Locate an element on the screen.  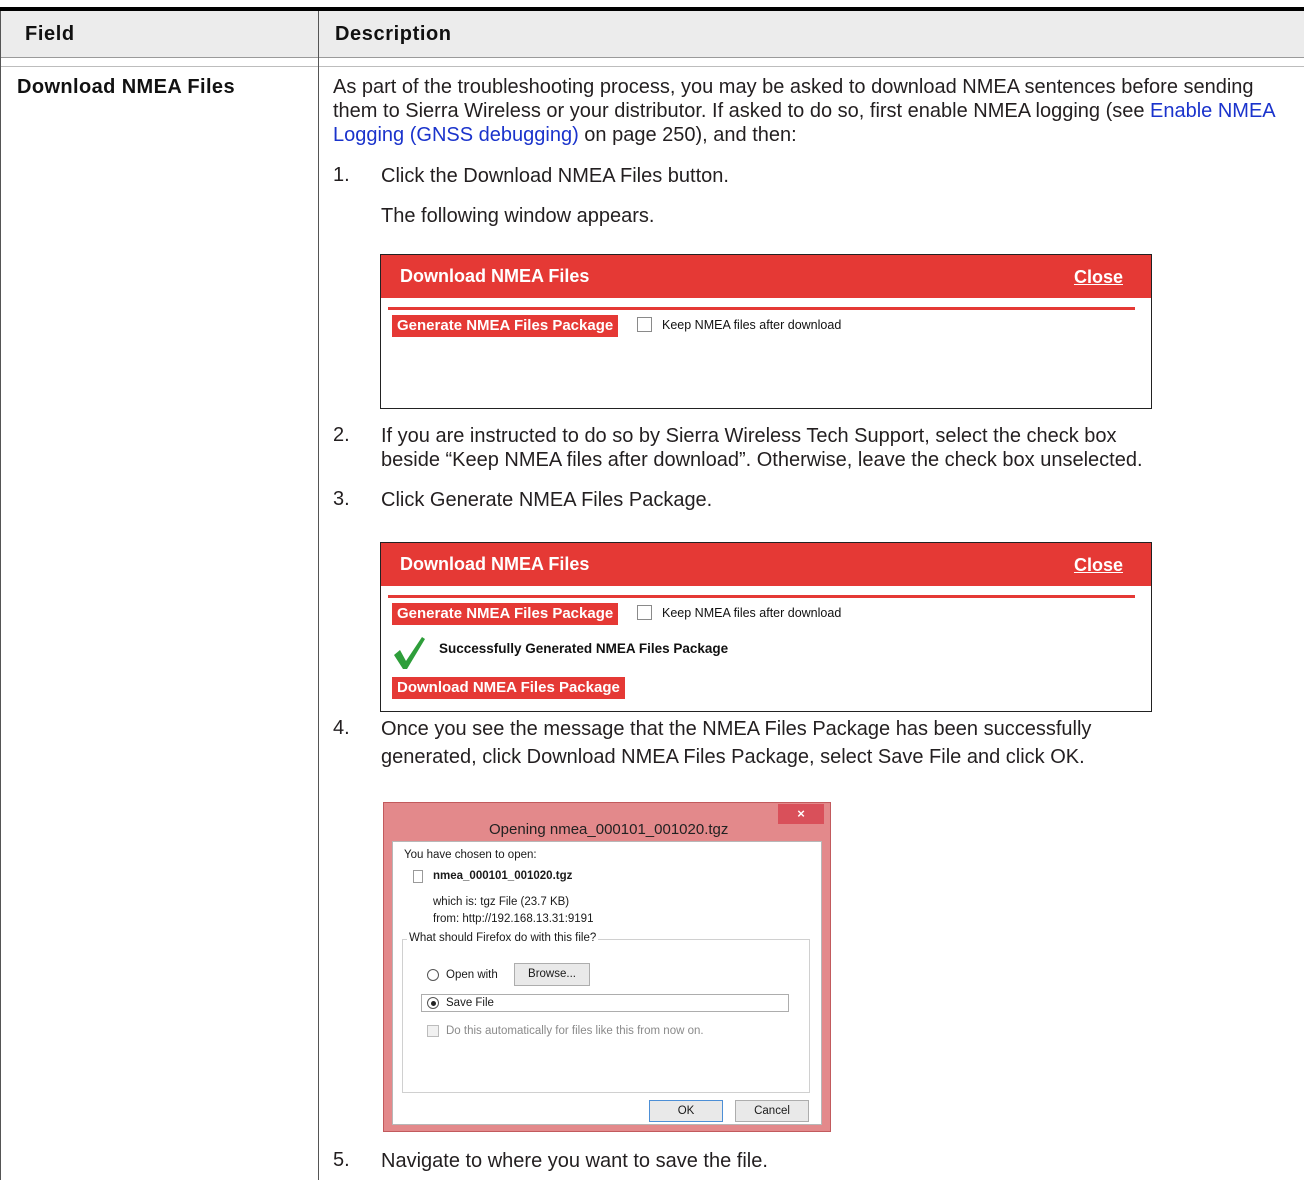
step-number: 2. is located at coordinates (341, 435).